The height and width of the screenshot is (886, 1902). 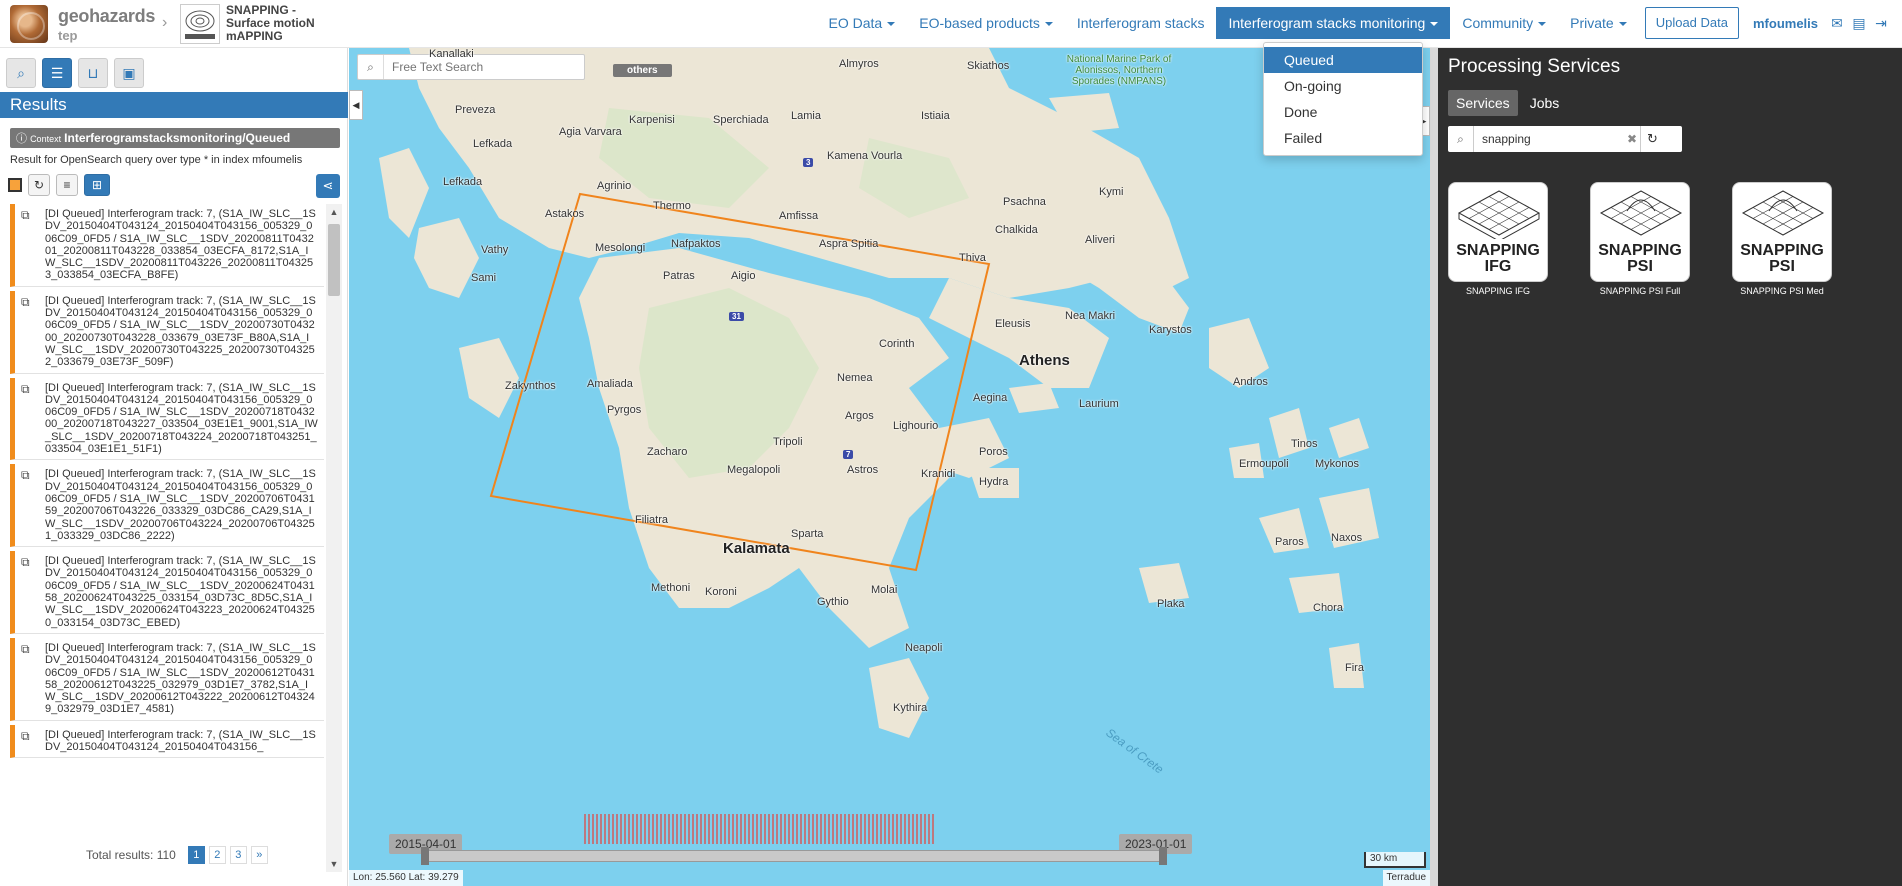 What do you see at coordinates (1691, 23) in the screenshot?
I see `upload-data-button: Upload Data` at bounding box center [1691, 23].